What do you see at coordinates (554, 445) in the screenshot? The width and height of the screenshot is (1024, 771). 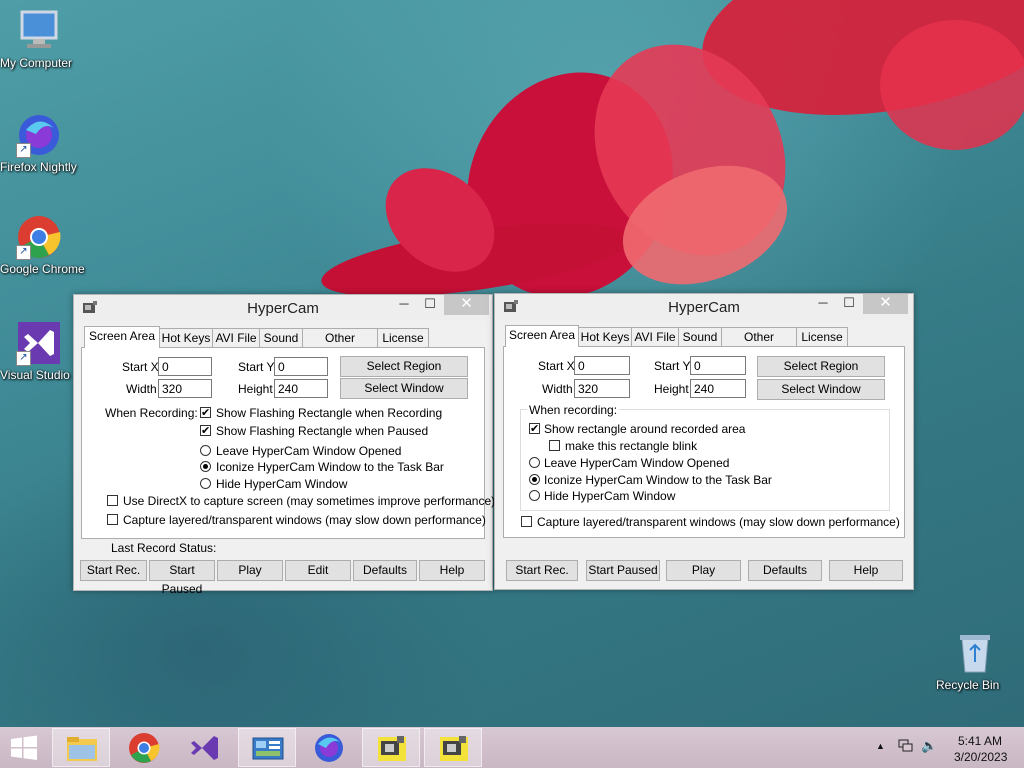 I see `rectangle-blink-checkbox` at bounding box center [554, 445].